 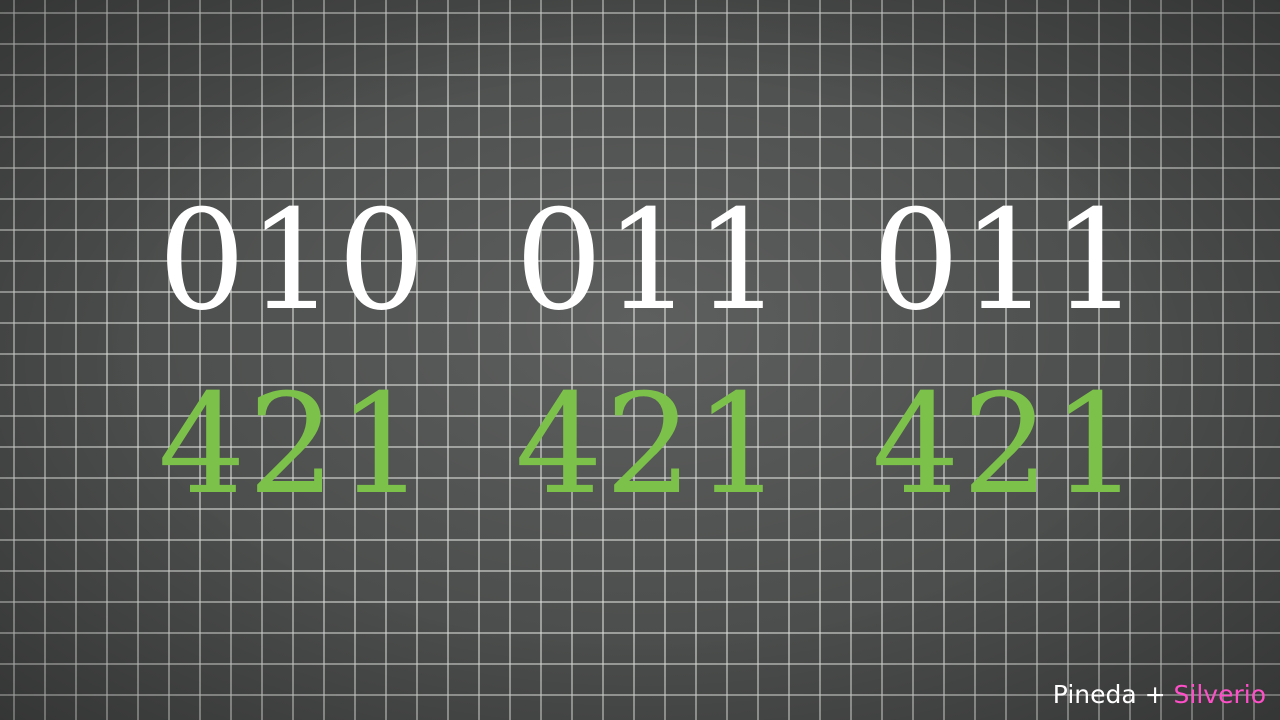 I want to click on binary-group-2: 011, so click(x=650, y=260).